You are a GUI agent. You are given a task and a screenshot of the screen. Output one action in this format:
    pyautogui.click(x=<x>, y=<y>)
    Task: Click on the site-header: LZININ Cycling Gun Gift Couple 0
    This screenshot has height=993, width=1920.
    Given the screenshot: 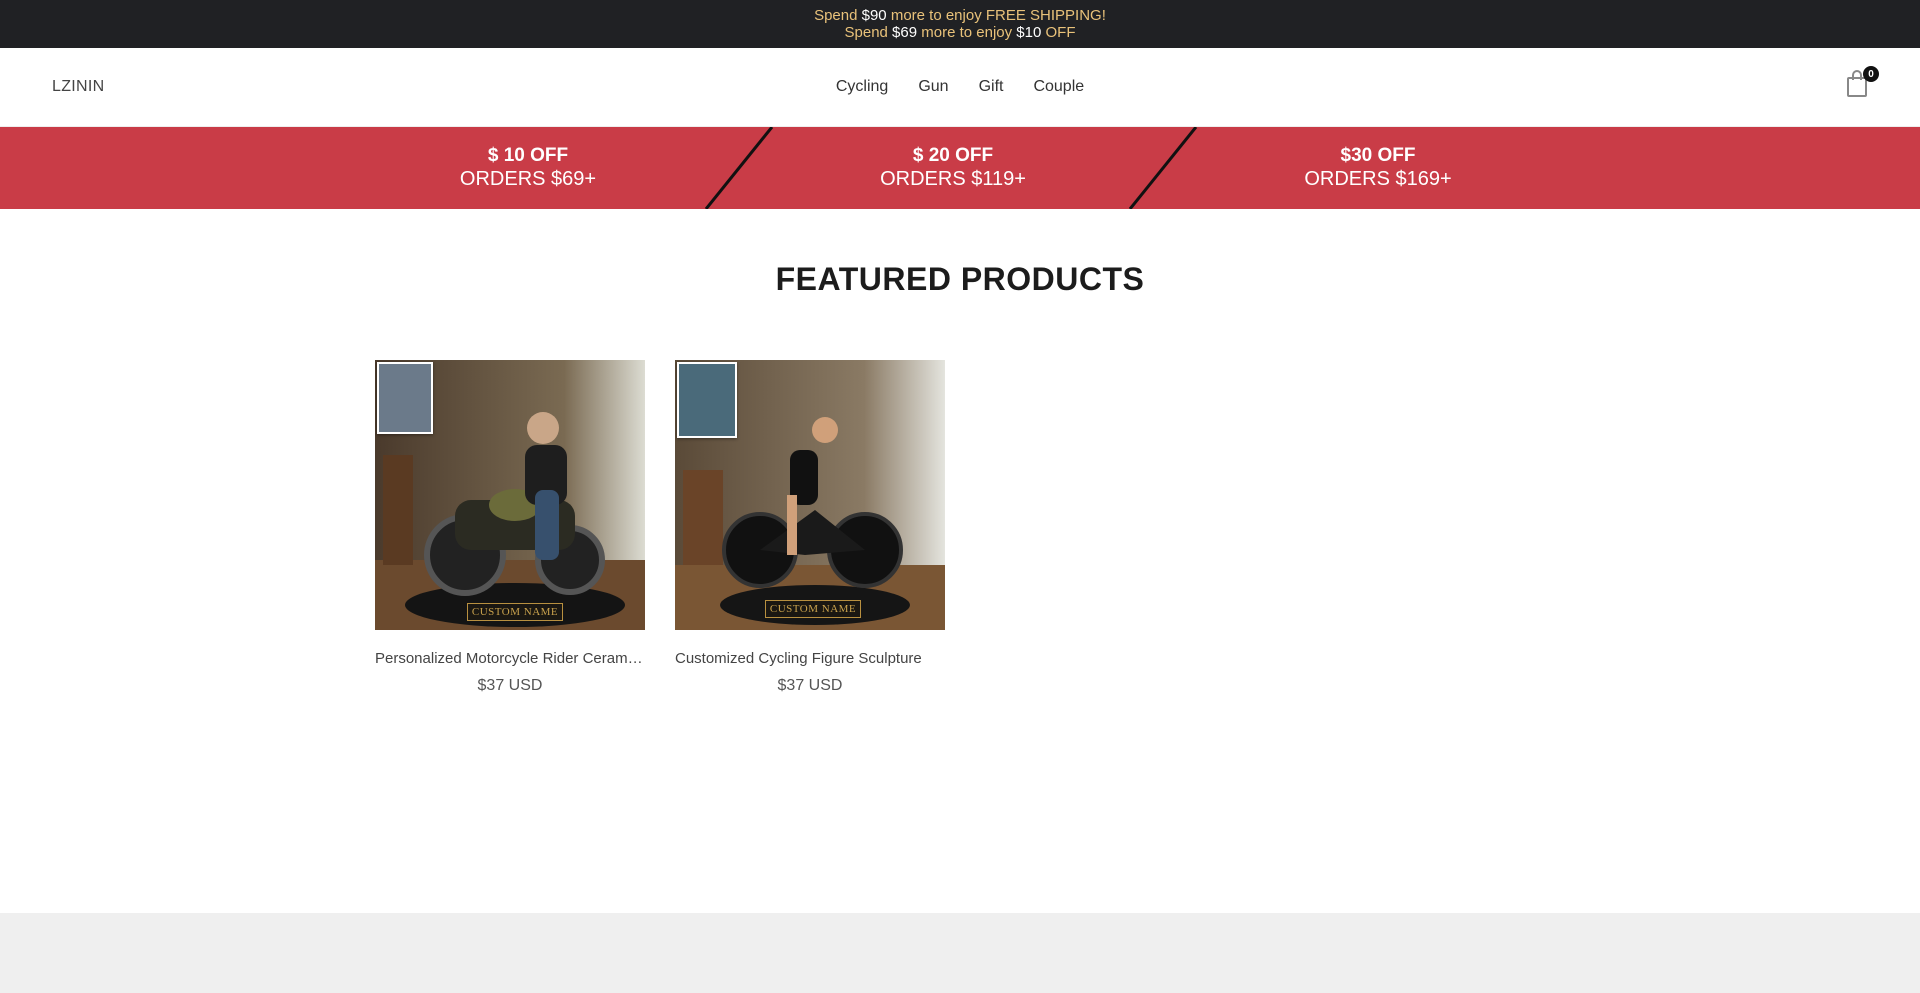 What is the action you would take?
    pyautogui.click(x=960, y=87)
    